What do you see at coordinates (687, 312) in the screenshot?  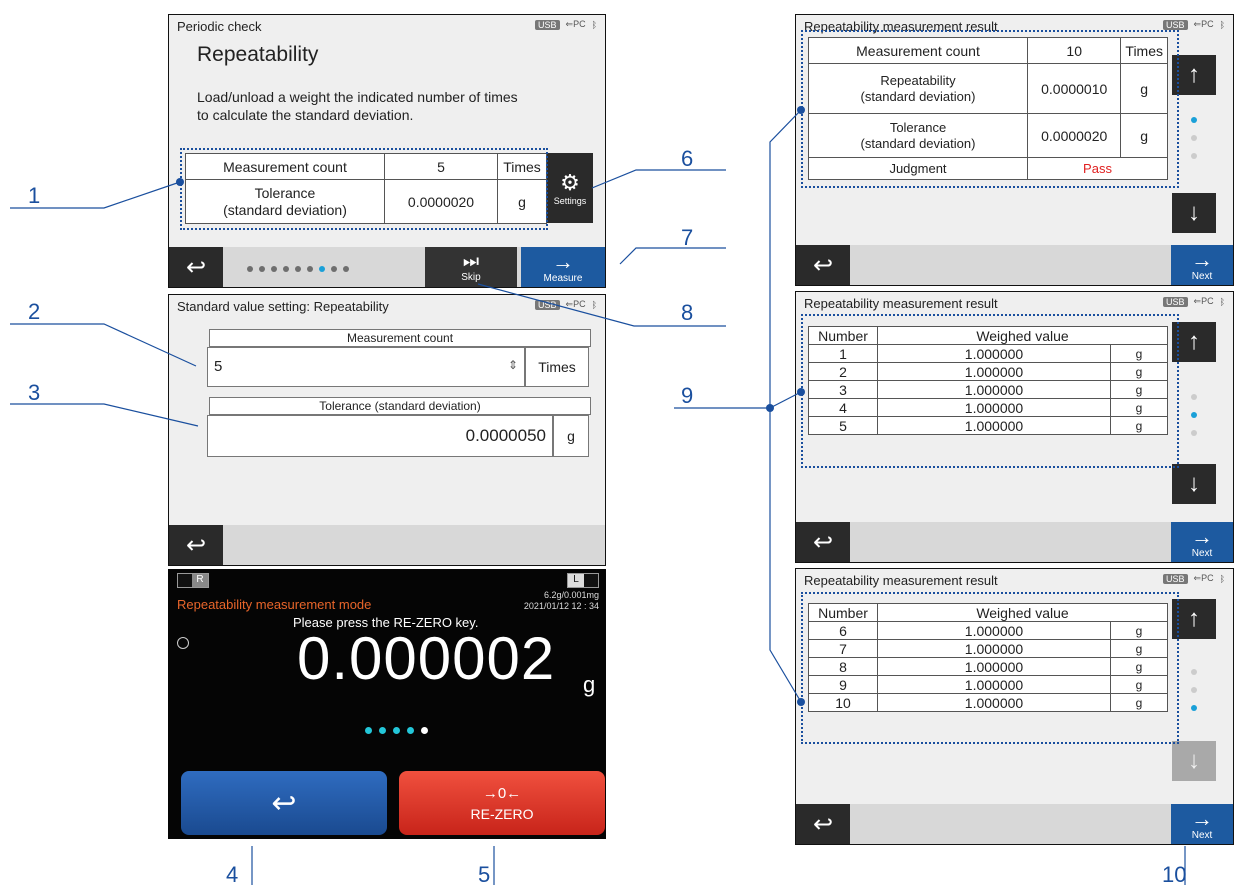 I see `callout-8: 8` at bounding box center [687, 312].